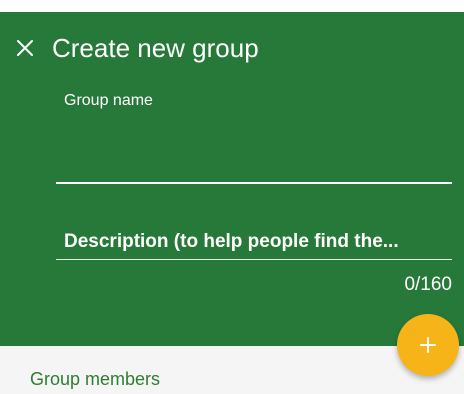 This screenshot has height=394, width=464. What do you see at coordinates (428, 284) in the screenshot?
I see `character-counter: 0/160` at bounding box center [428, 284].